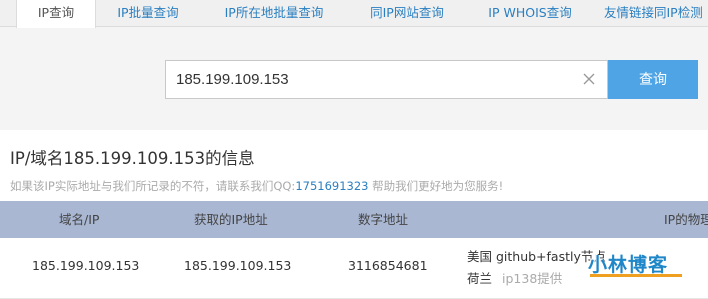 The width and height of the screenshot is (708, 299). I want to click on notice-prefix: 如果该IP实际地址与我们所记录的不符，请联系我们QQ:, so click(153, 186).